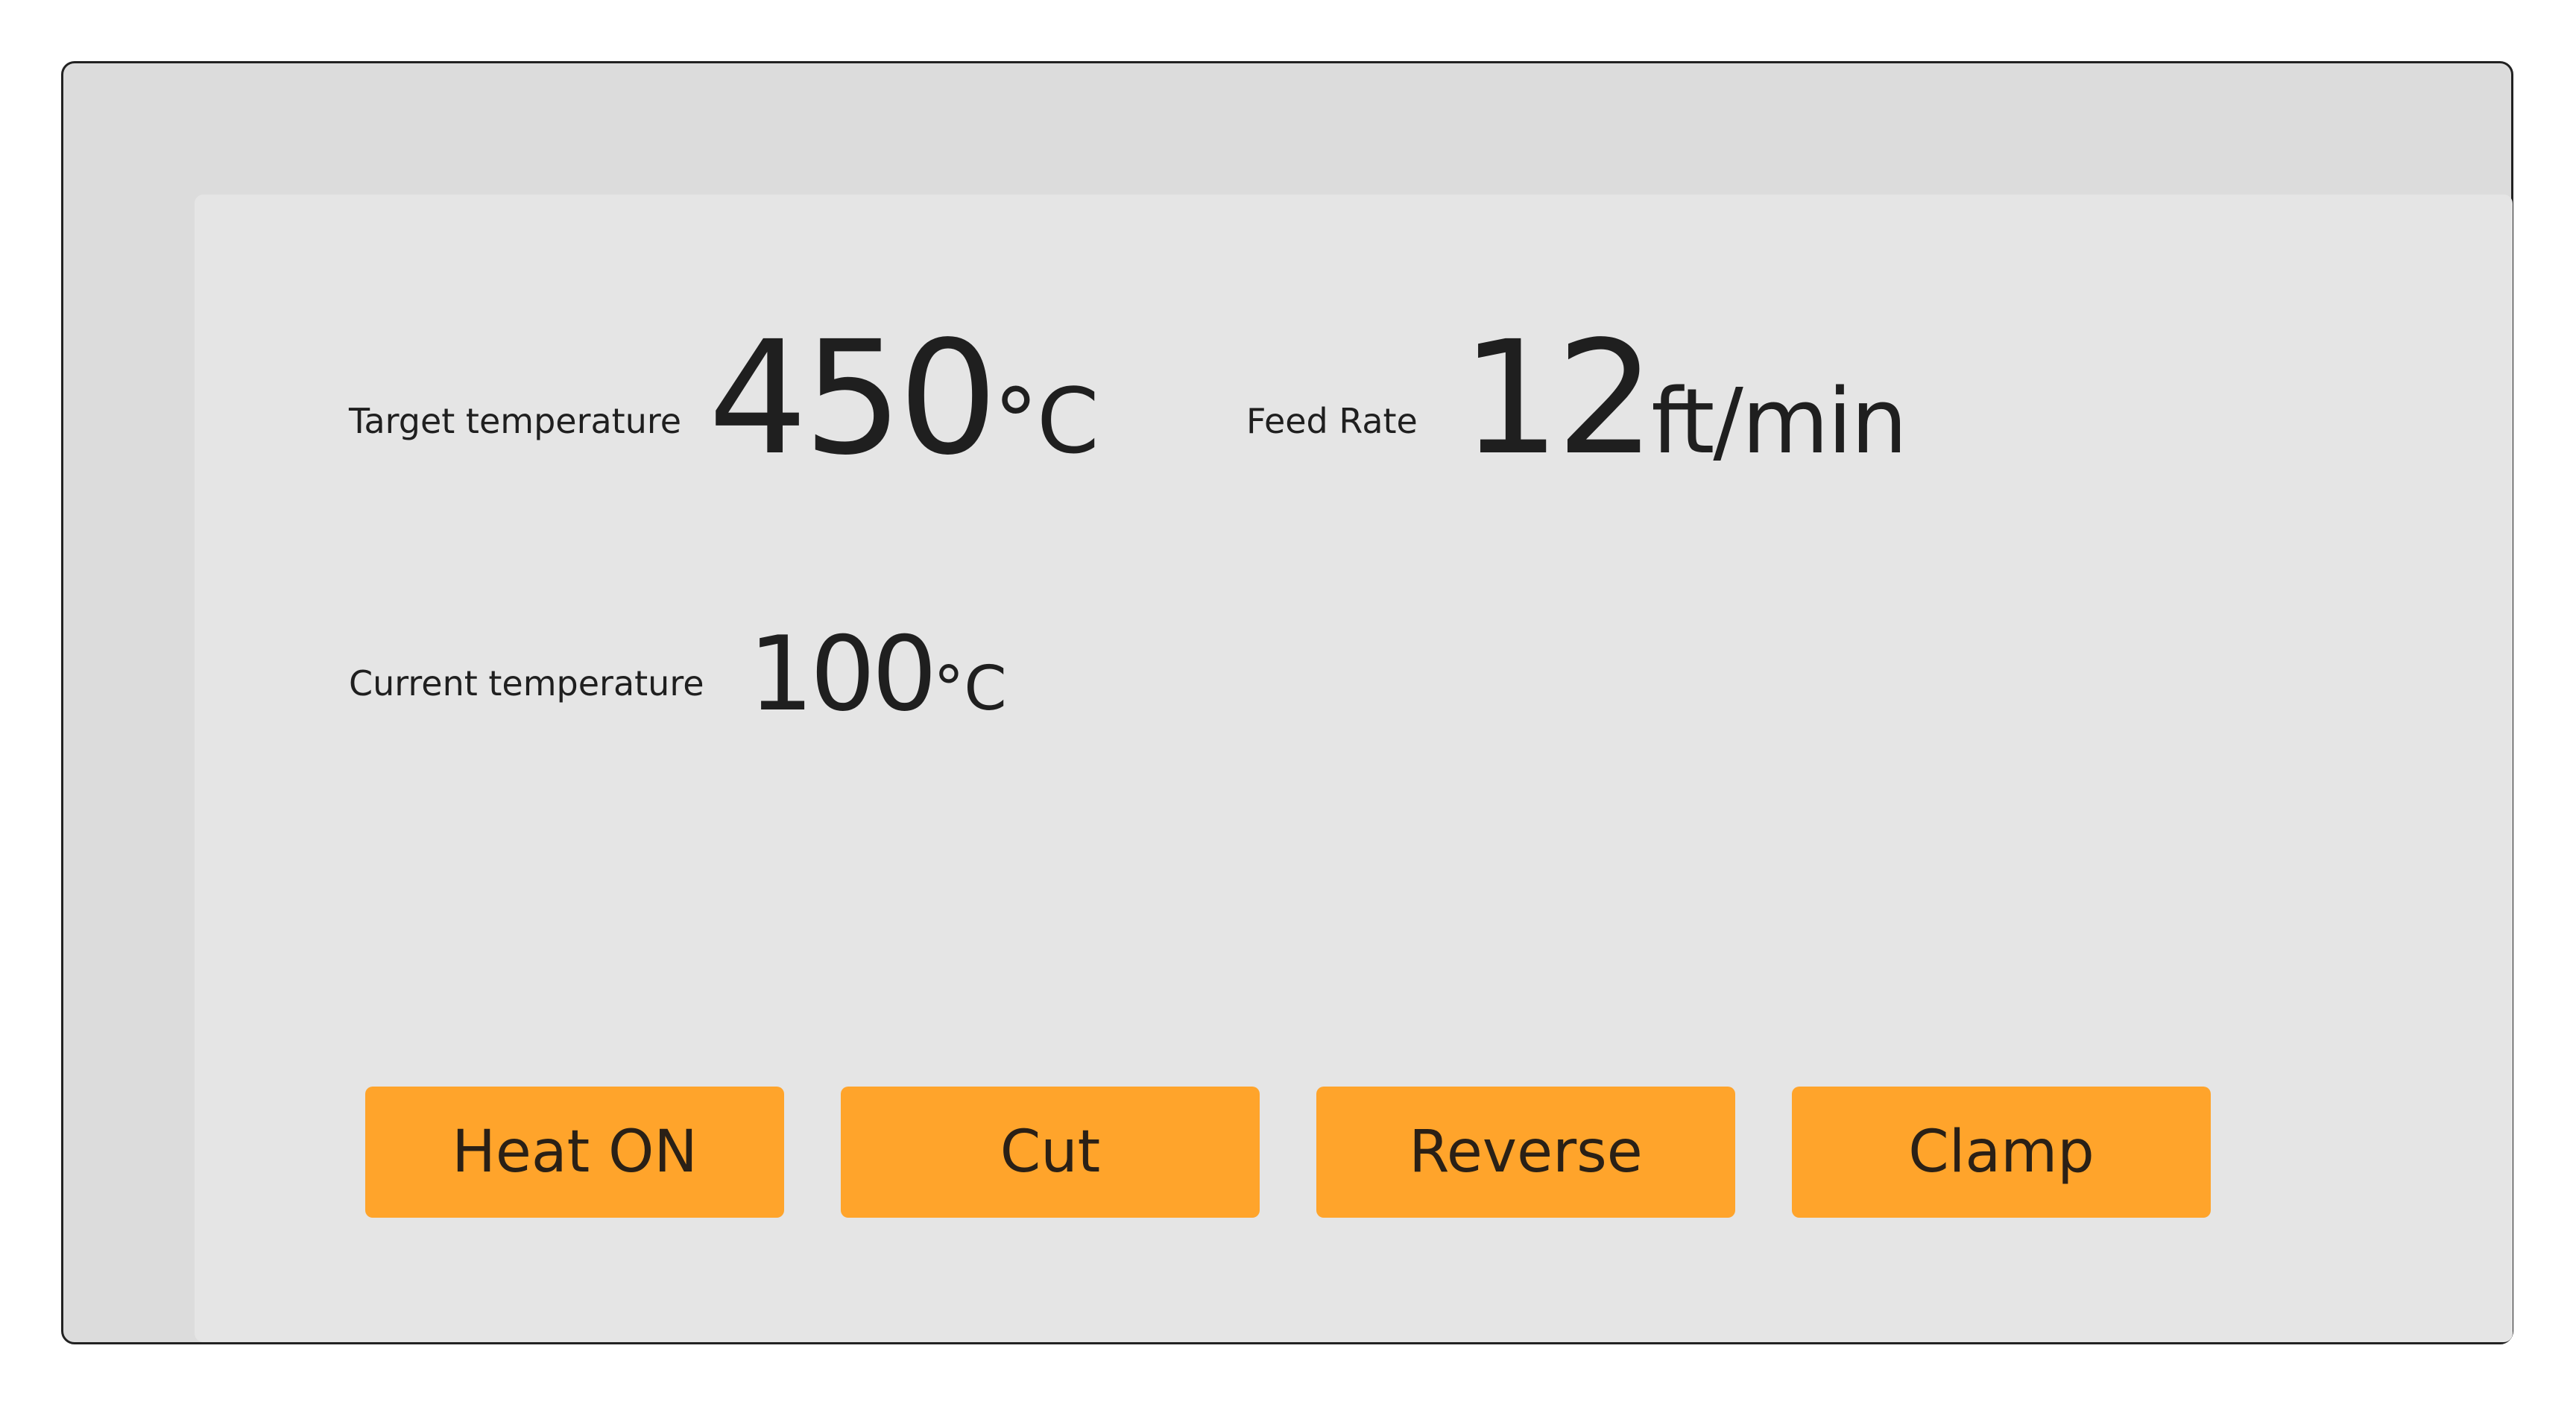  What do you see at coordinates (970, 689) in the screenshot?
I see `current-temperature-unit: °C` at bounding box center [970, 689].